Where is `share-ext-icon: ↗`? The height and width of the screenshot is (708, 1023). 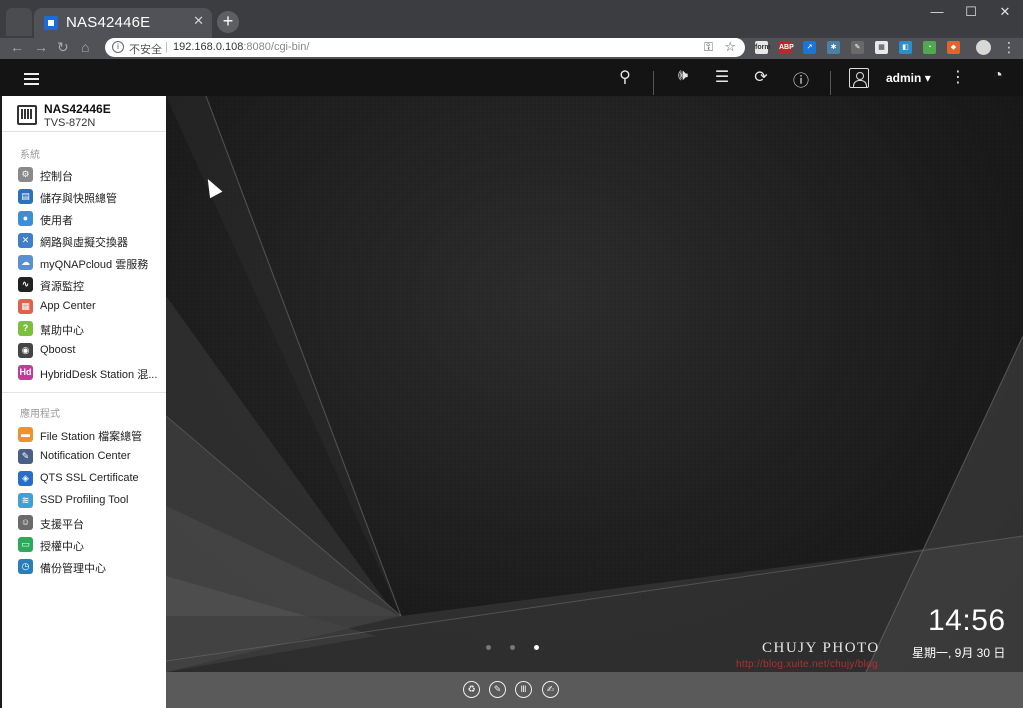
share-ext-icon: ↗ is located at coordinates (809, 47).